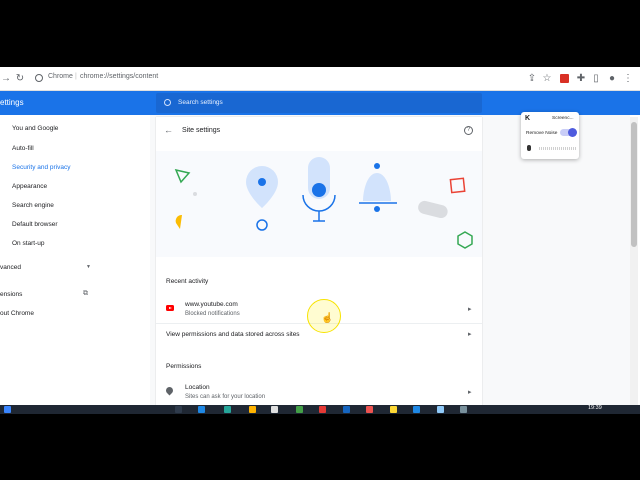 The image size is (640, 480). Describe the element at coordinates (6, 79) in the screenshot. I see `arrow-right-icon: →` at that location.